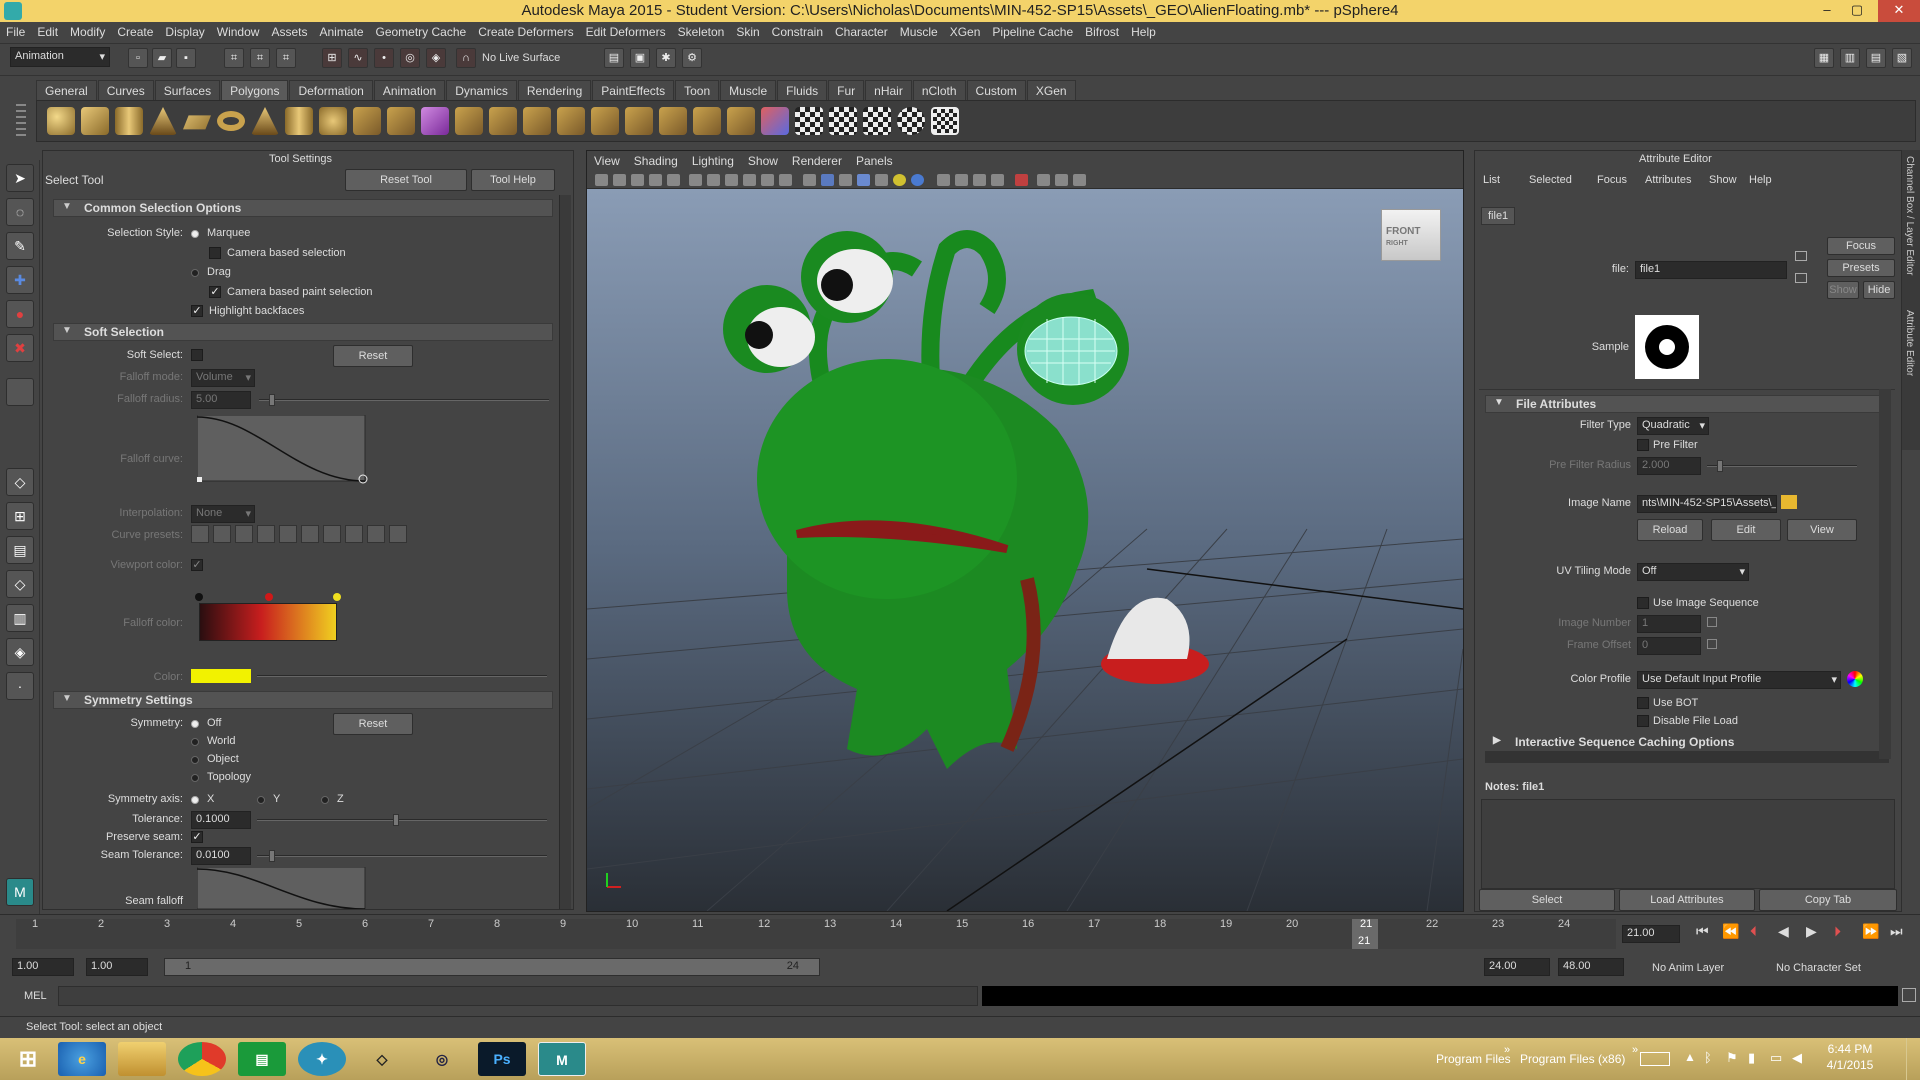 Image resolution: width=1920 pixels, height=1080 pixels. What do you see at coordinates (919, 30) in the screenshot?
I see `menu-muscle: Muscle` at bounding box center [919, 30].